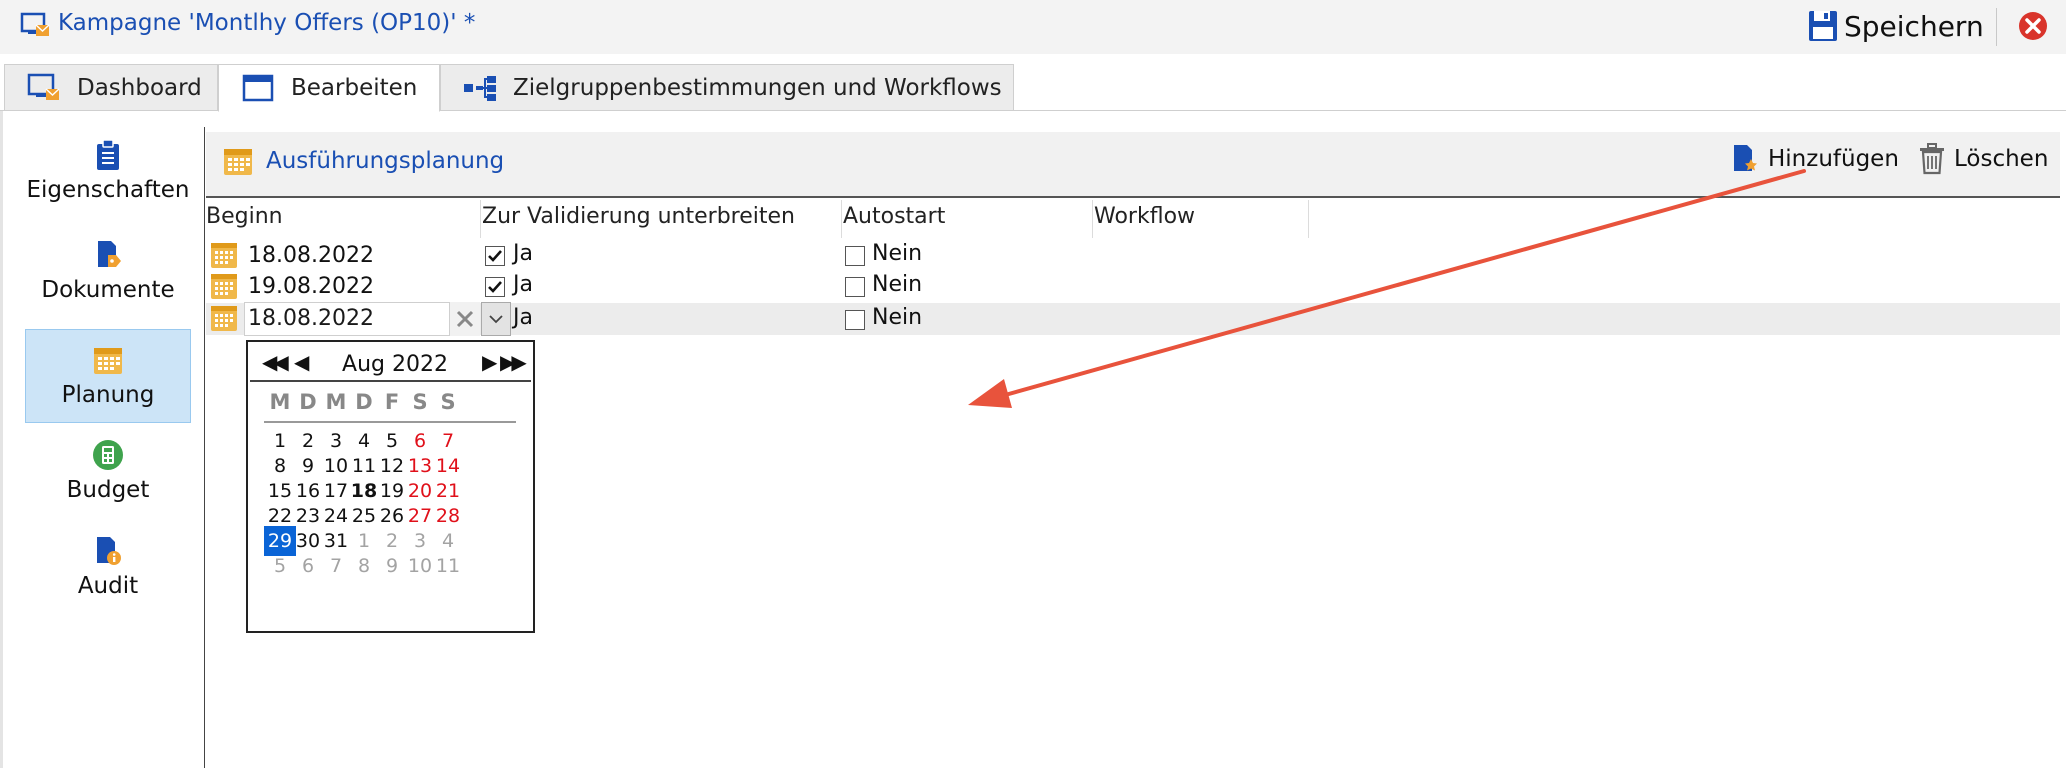 The image size is (2066, 768). I want to click on tab-zielgruppen-label: Zielgruppenbestimmungen und Workflows, so click(757, 87).